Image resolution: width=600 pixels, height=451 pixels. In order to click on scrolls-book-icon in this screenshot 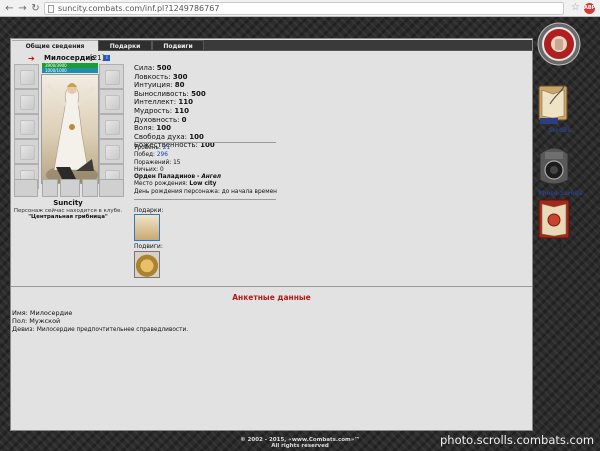, I will do `click(553, 103)`.